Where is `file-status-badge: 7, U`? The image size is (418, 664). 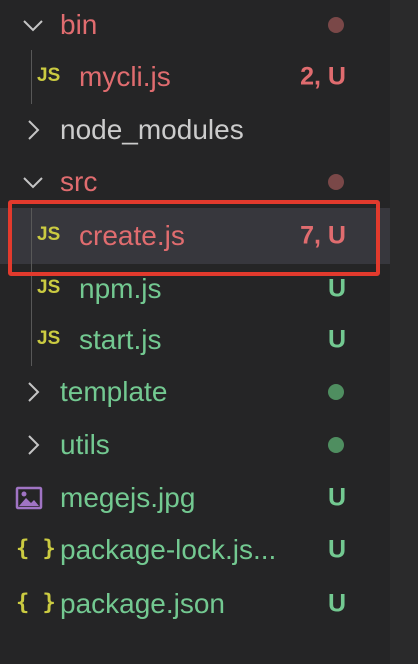
file-status-badge: 7, U is located at coordinates (323, 235).